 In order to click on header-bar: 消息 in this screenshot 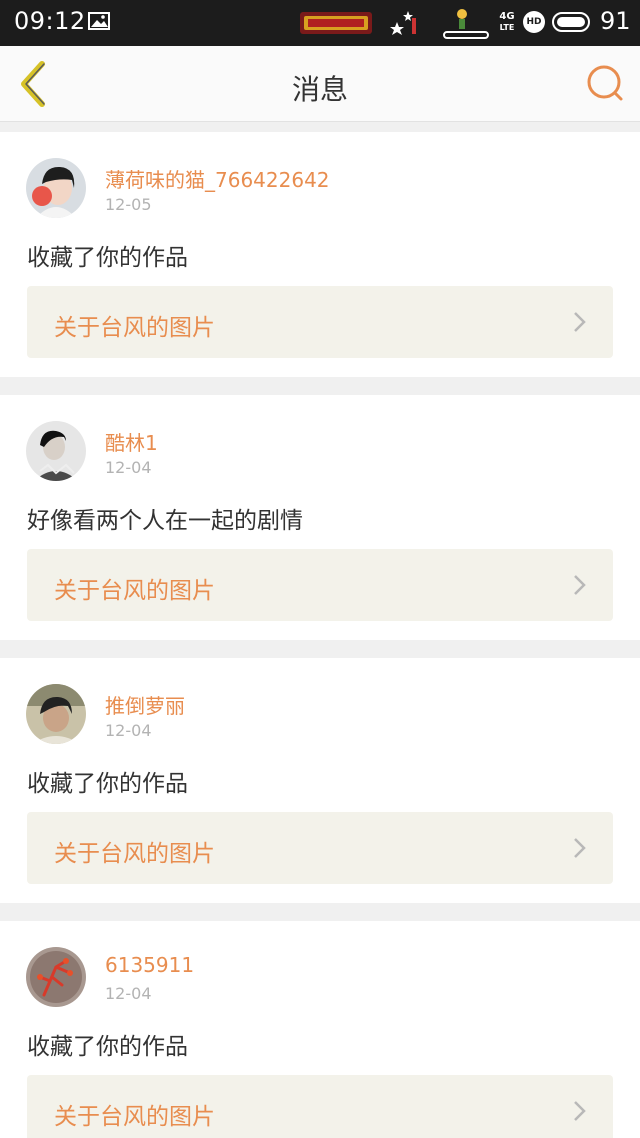, I will do `click(320, 84)`.